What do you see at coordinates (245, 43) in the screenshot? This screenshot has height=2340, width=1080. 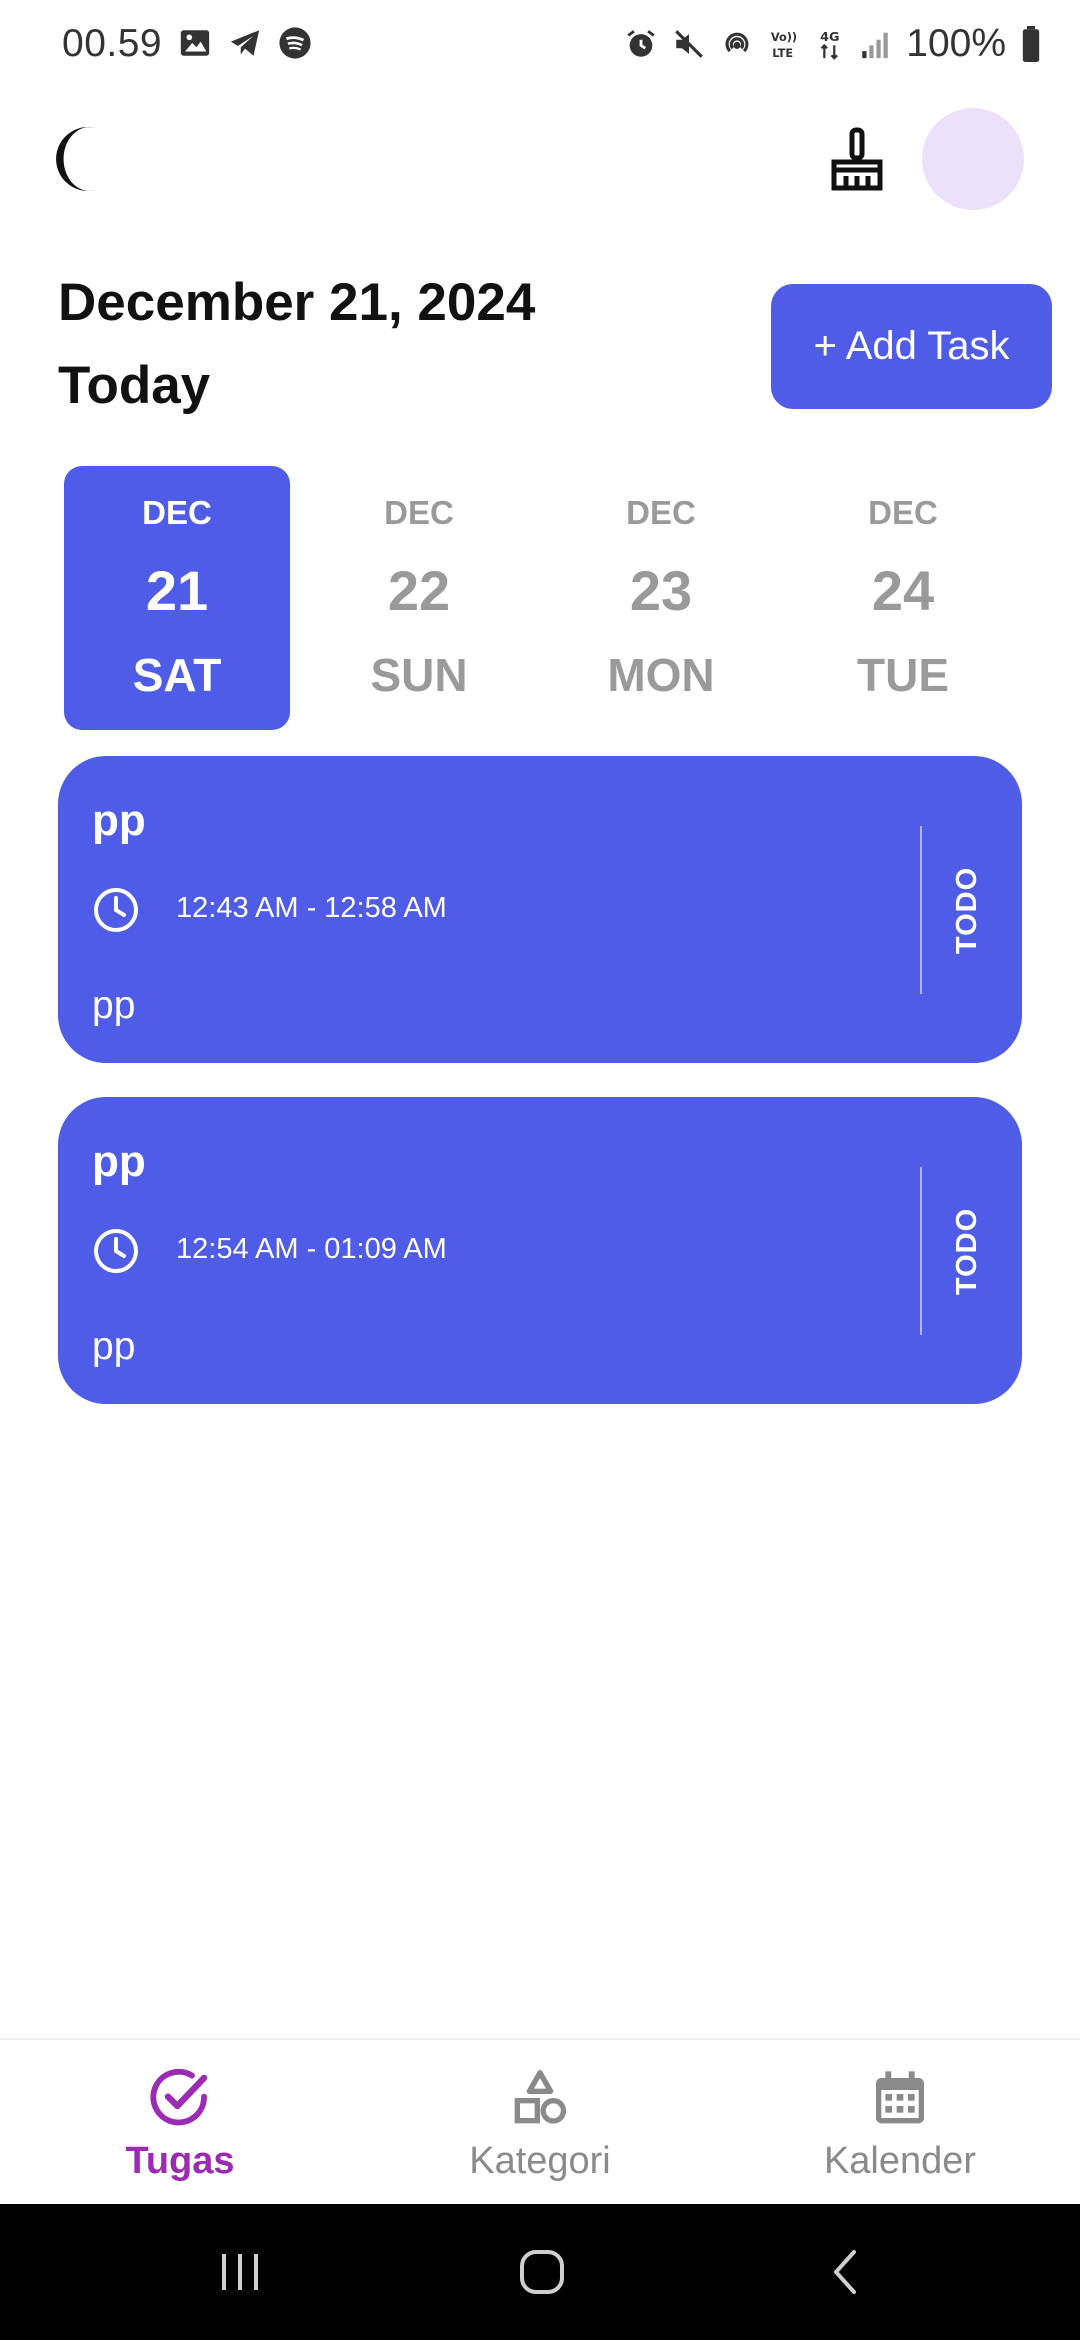 I see `telegram-icon` at bounding box center [245, 43].